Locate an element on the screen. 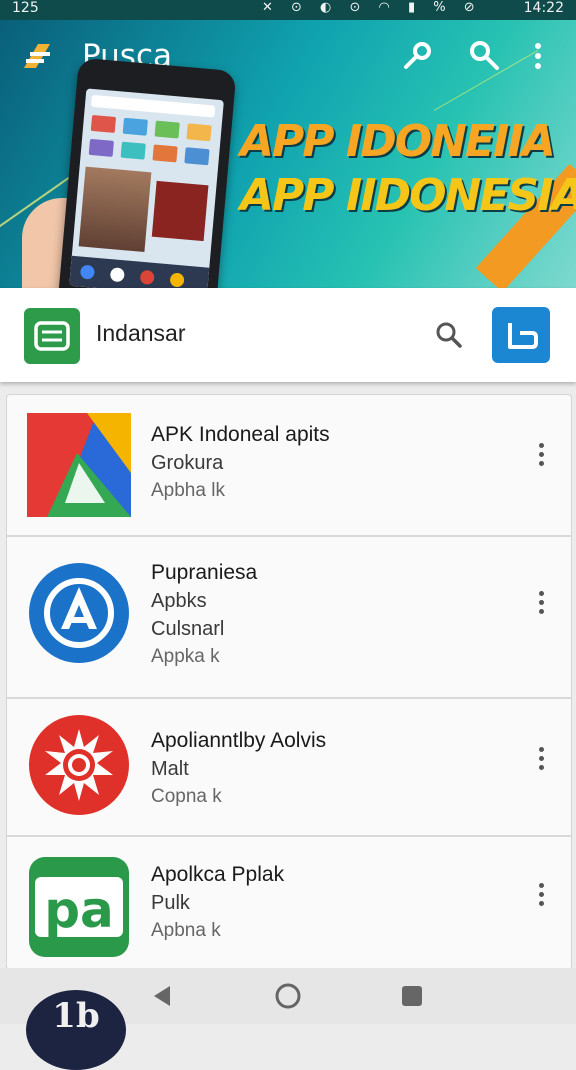 Image resolution: width=576 pixels, height=1070 pixels. key-icon is located at coordinates (418, 56).